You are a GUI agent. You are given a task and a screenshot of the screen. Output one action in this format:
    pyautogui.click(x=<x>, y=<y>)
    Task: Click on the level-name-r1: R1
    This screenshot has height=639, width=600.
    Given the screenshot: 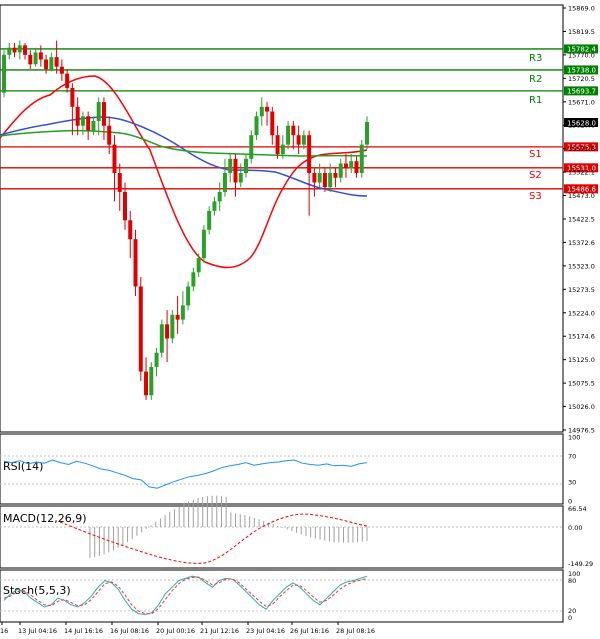 What is the action you would take?
    pyautogui.click(x=535, y=100)
    